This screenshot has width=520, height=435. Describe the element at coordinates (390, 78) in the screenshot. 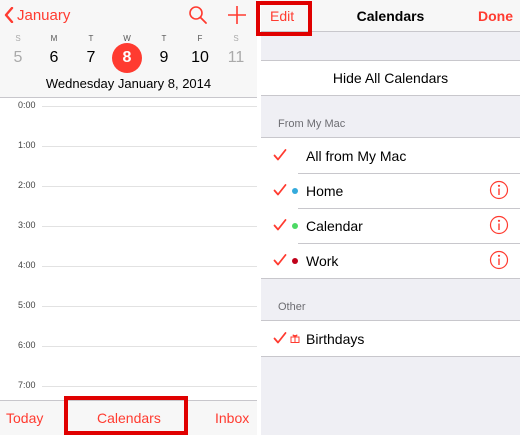

I see `hide-all-calendars-button: Hide All Calendars` at that location.